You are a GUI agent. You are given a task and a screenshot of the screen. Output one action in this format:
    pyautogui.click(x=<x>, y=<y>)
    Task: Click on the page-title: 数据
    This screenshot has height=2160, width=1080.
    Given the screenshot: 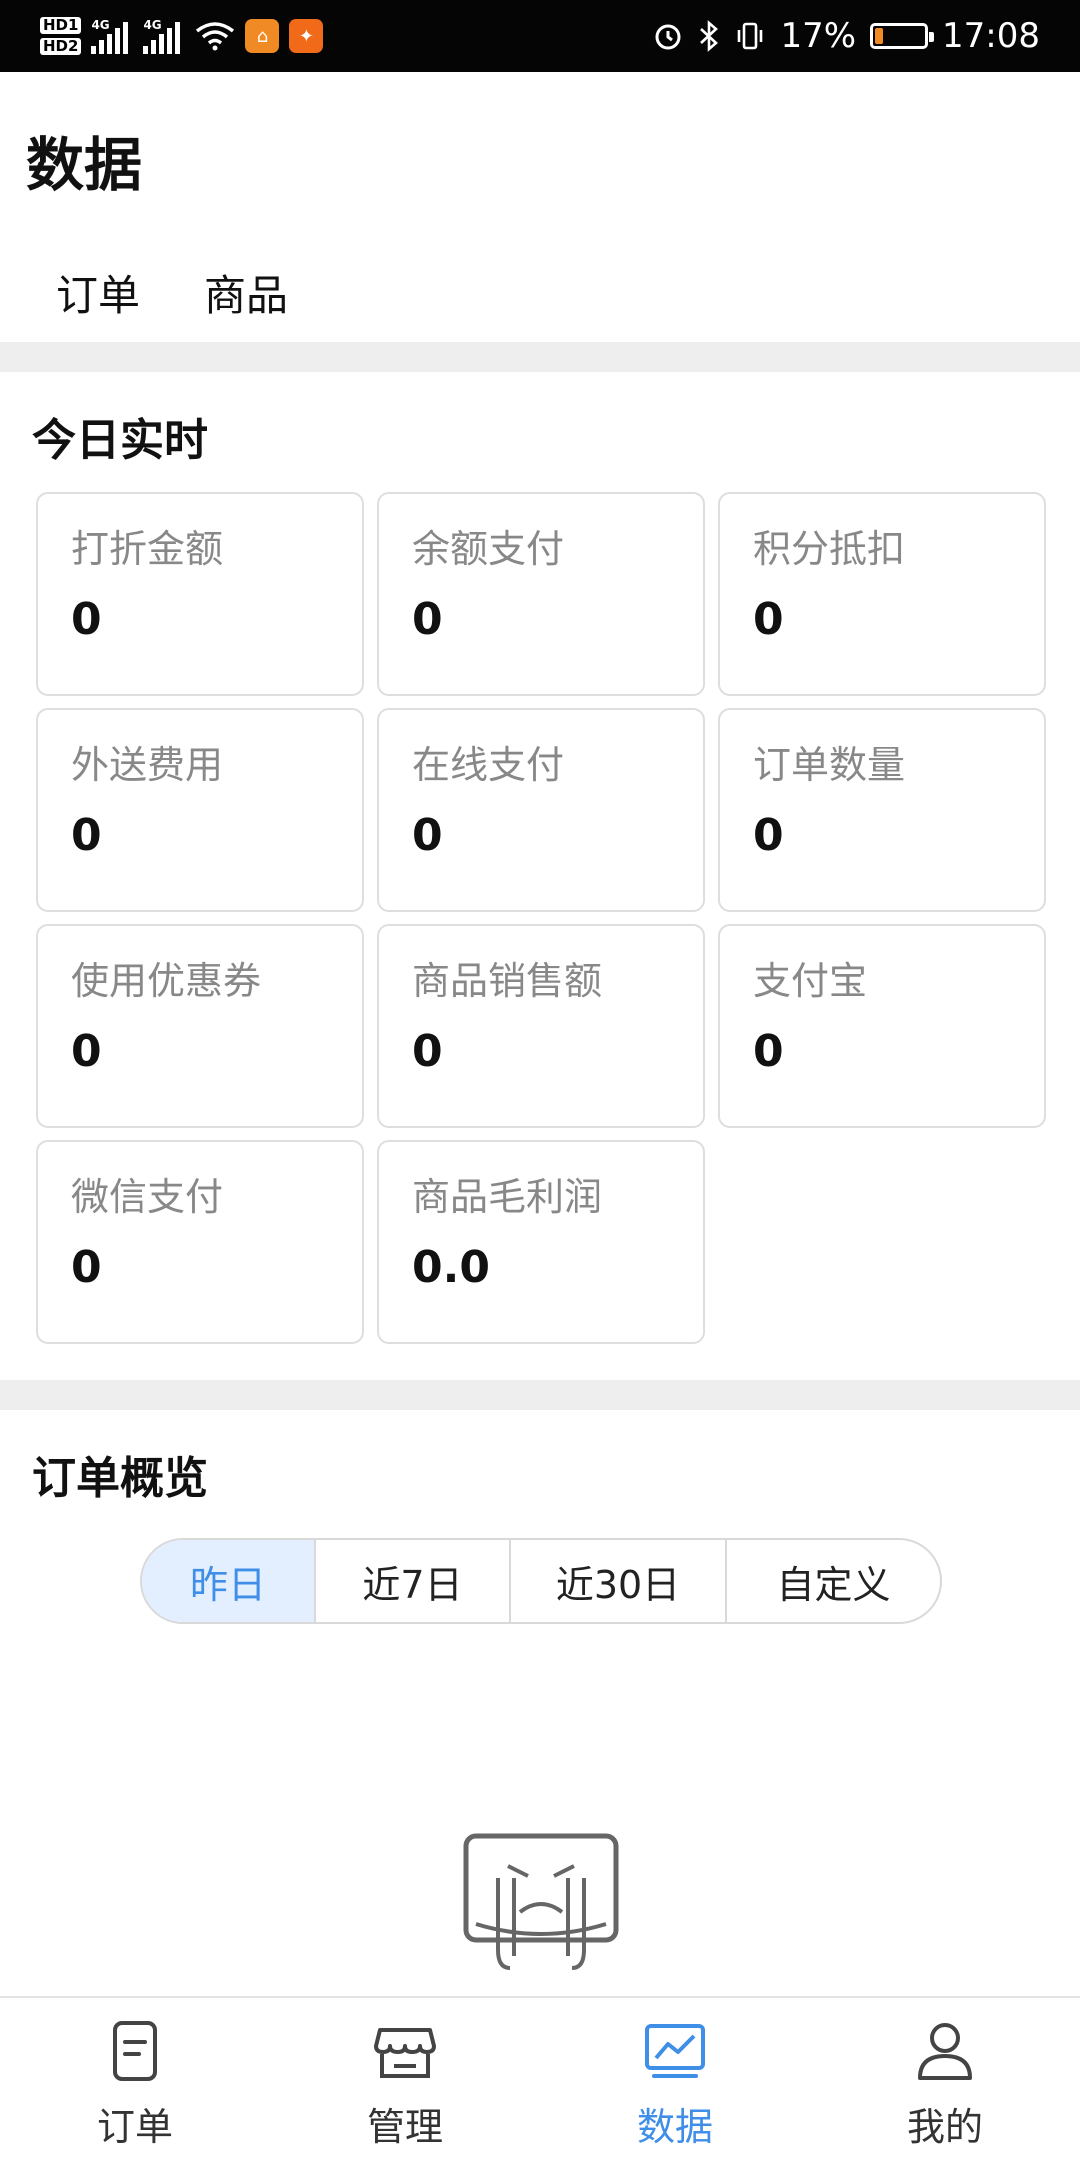 What is the action you would take?
    pyautogui.click(x=84, y=165)
    